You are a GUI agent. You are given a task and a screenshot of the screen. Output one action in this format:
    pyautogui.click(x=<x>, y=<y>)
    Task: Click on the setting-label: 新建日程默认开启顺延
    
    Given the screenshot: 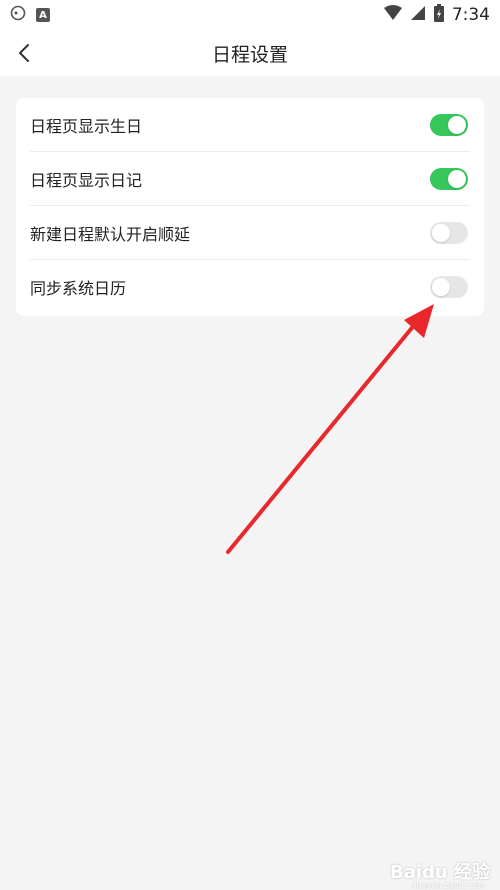 What is the action you would take?
    pyautogui.click(x=110, y=234)
    